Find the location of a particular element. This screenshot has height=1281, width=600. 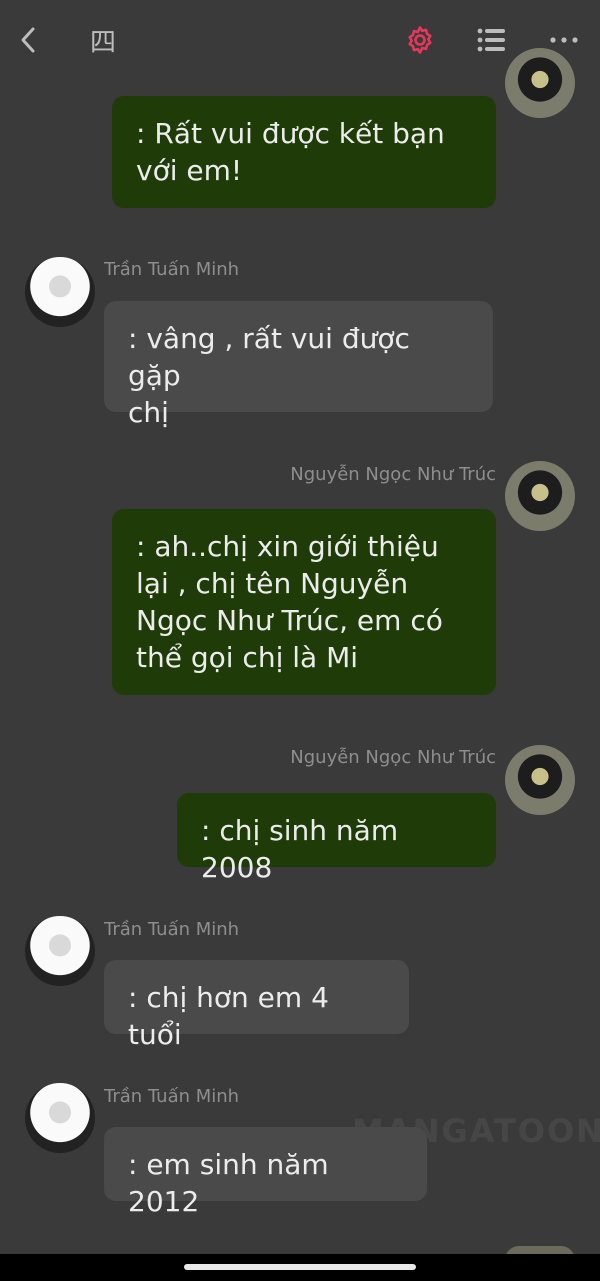

message-text: : chị sinh năm 2008 is located at coordinates (300, 849).